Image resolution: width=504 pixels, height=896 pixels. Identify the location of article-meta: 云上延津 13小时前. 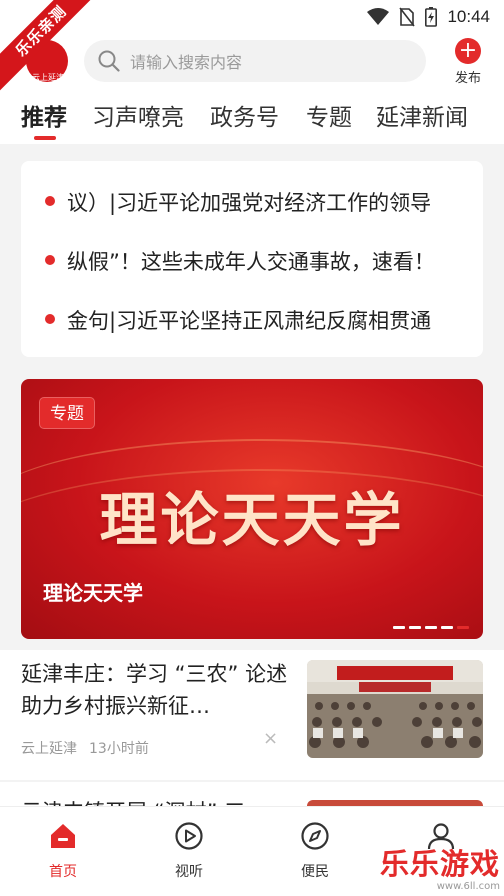
(85, 748).